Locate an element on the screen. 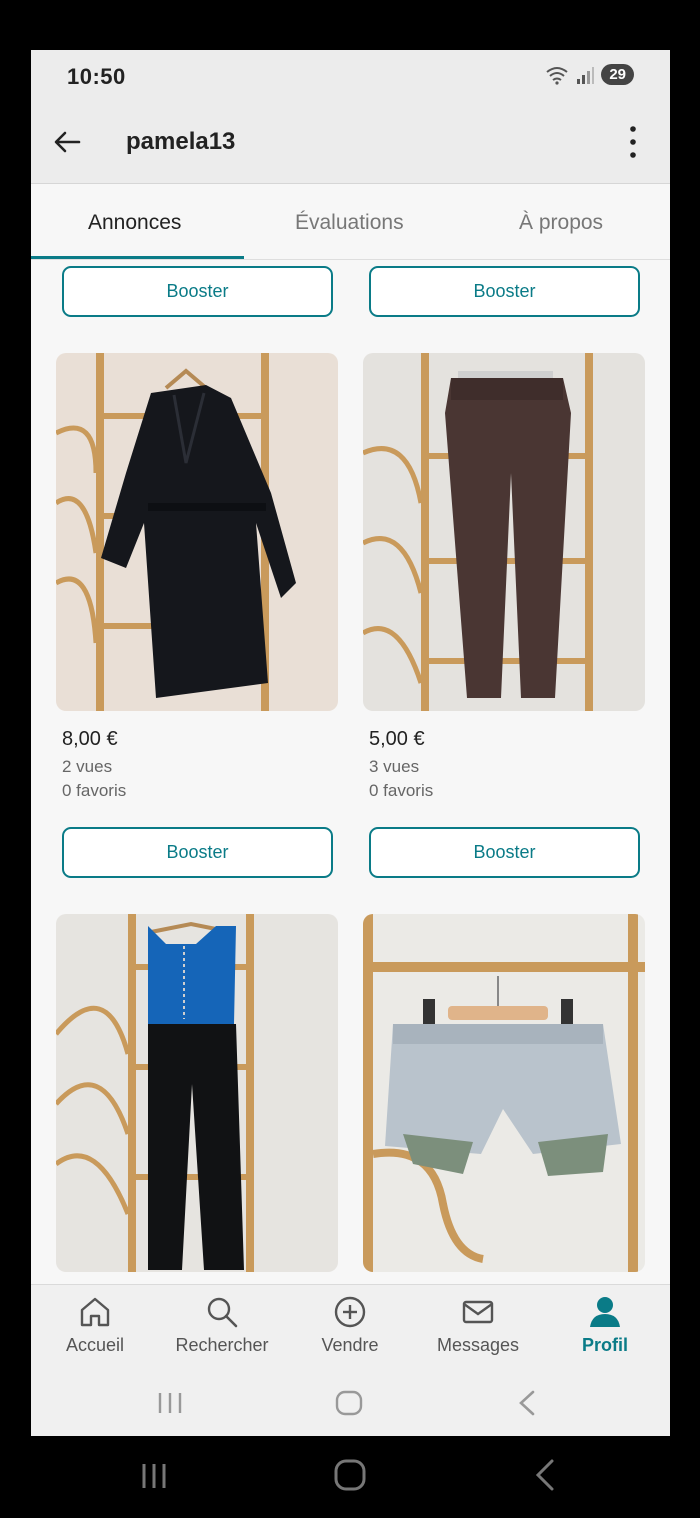 This screenshot has width=700, height=1518. device-back-icon is located at coordinates (545, 1475).